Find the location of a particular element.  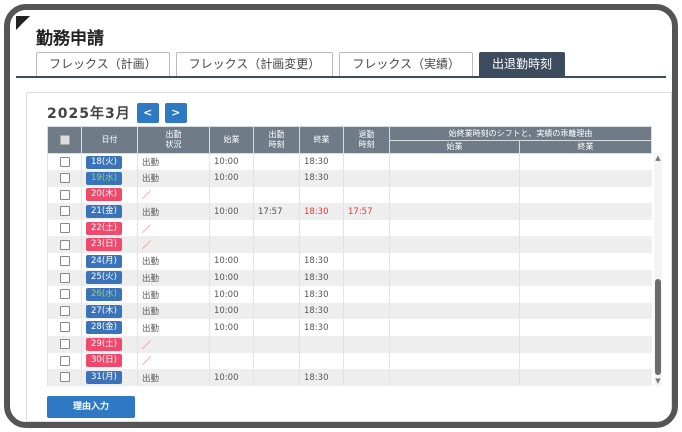

header-select-all is located at coordinates (64, 140).